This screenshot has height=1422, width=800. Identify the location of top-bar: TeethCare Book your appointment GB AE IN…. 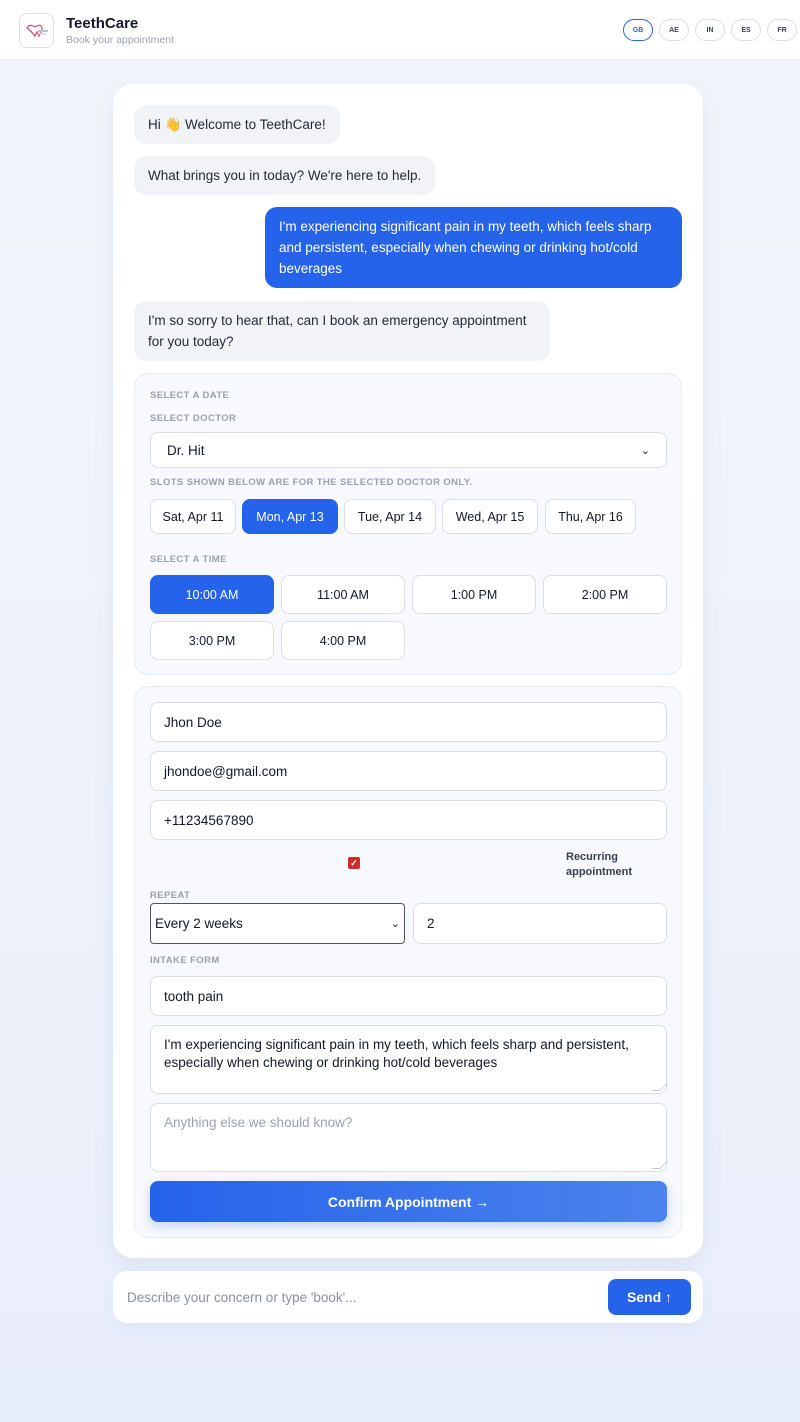
(400, 30).